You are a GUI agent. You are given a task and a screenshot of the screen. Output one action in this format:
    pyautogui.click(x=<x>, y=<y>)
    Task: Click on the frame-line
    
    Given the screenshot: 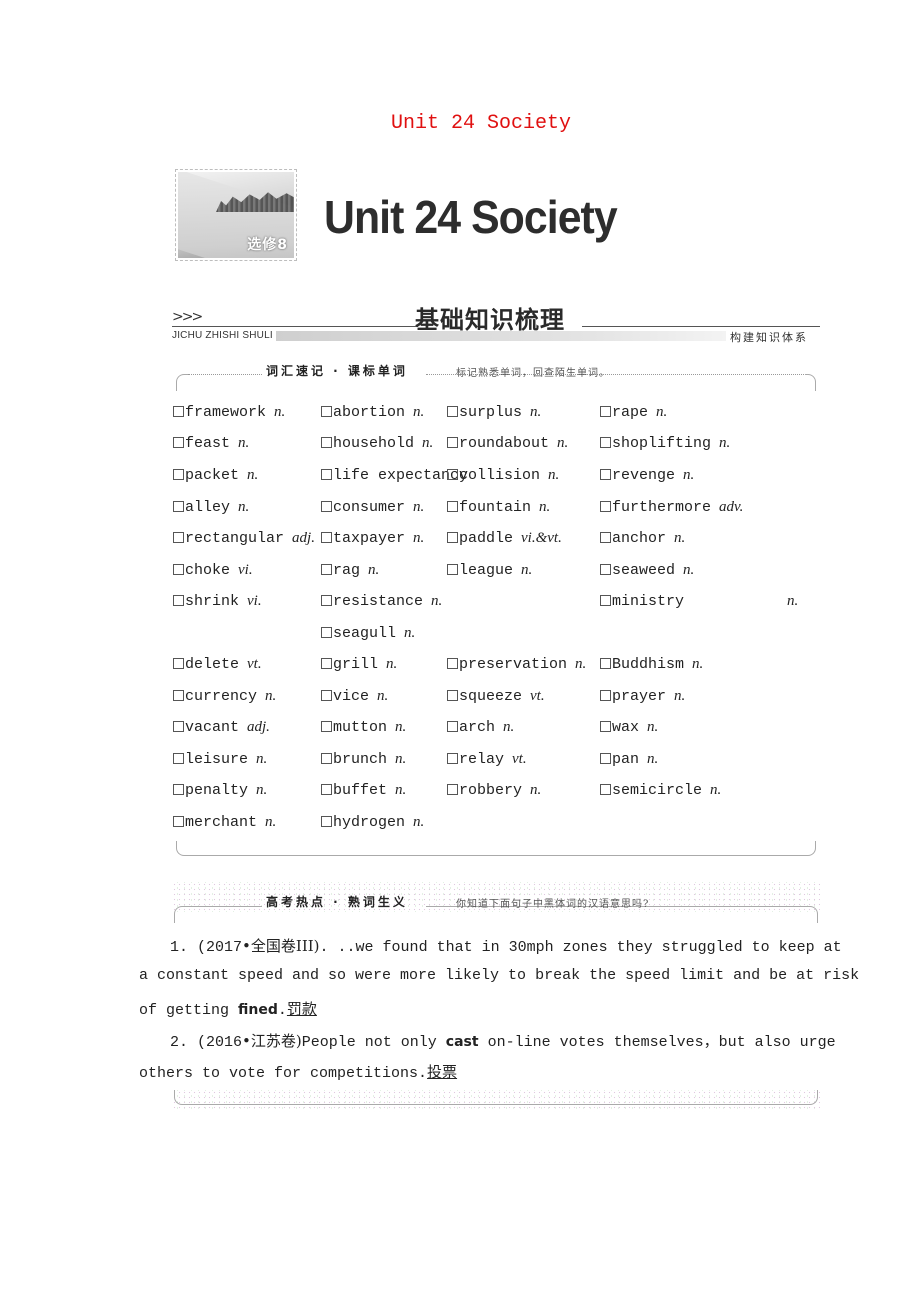 What is the action you would take?
    pyautogui.click(x=497, y=855)
    